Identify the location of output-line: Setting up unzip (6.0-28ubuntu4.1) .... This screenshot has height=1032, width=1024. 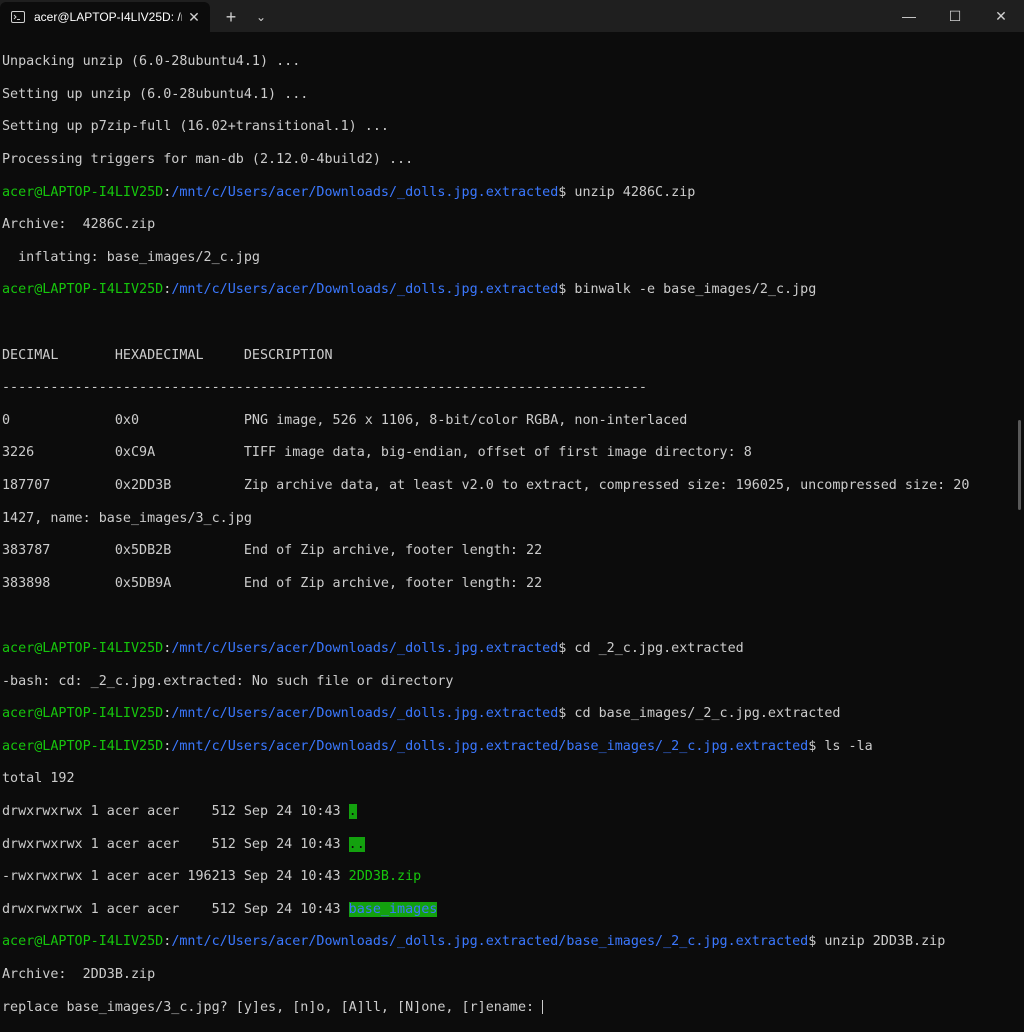
(155, 94).